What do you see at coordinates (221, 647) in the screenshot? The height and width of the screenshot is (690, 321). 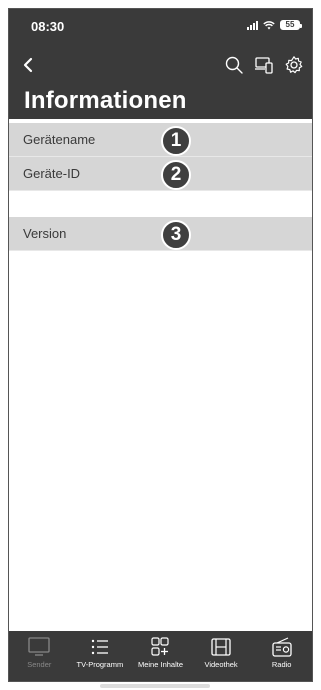 I see `film-icon` at bounding box center [221, 647].